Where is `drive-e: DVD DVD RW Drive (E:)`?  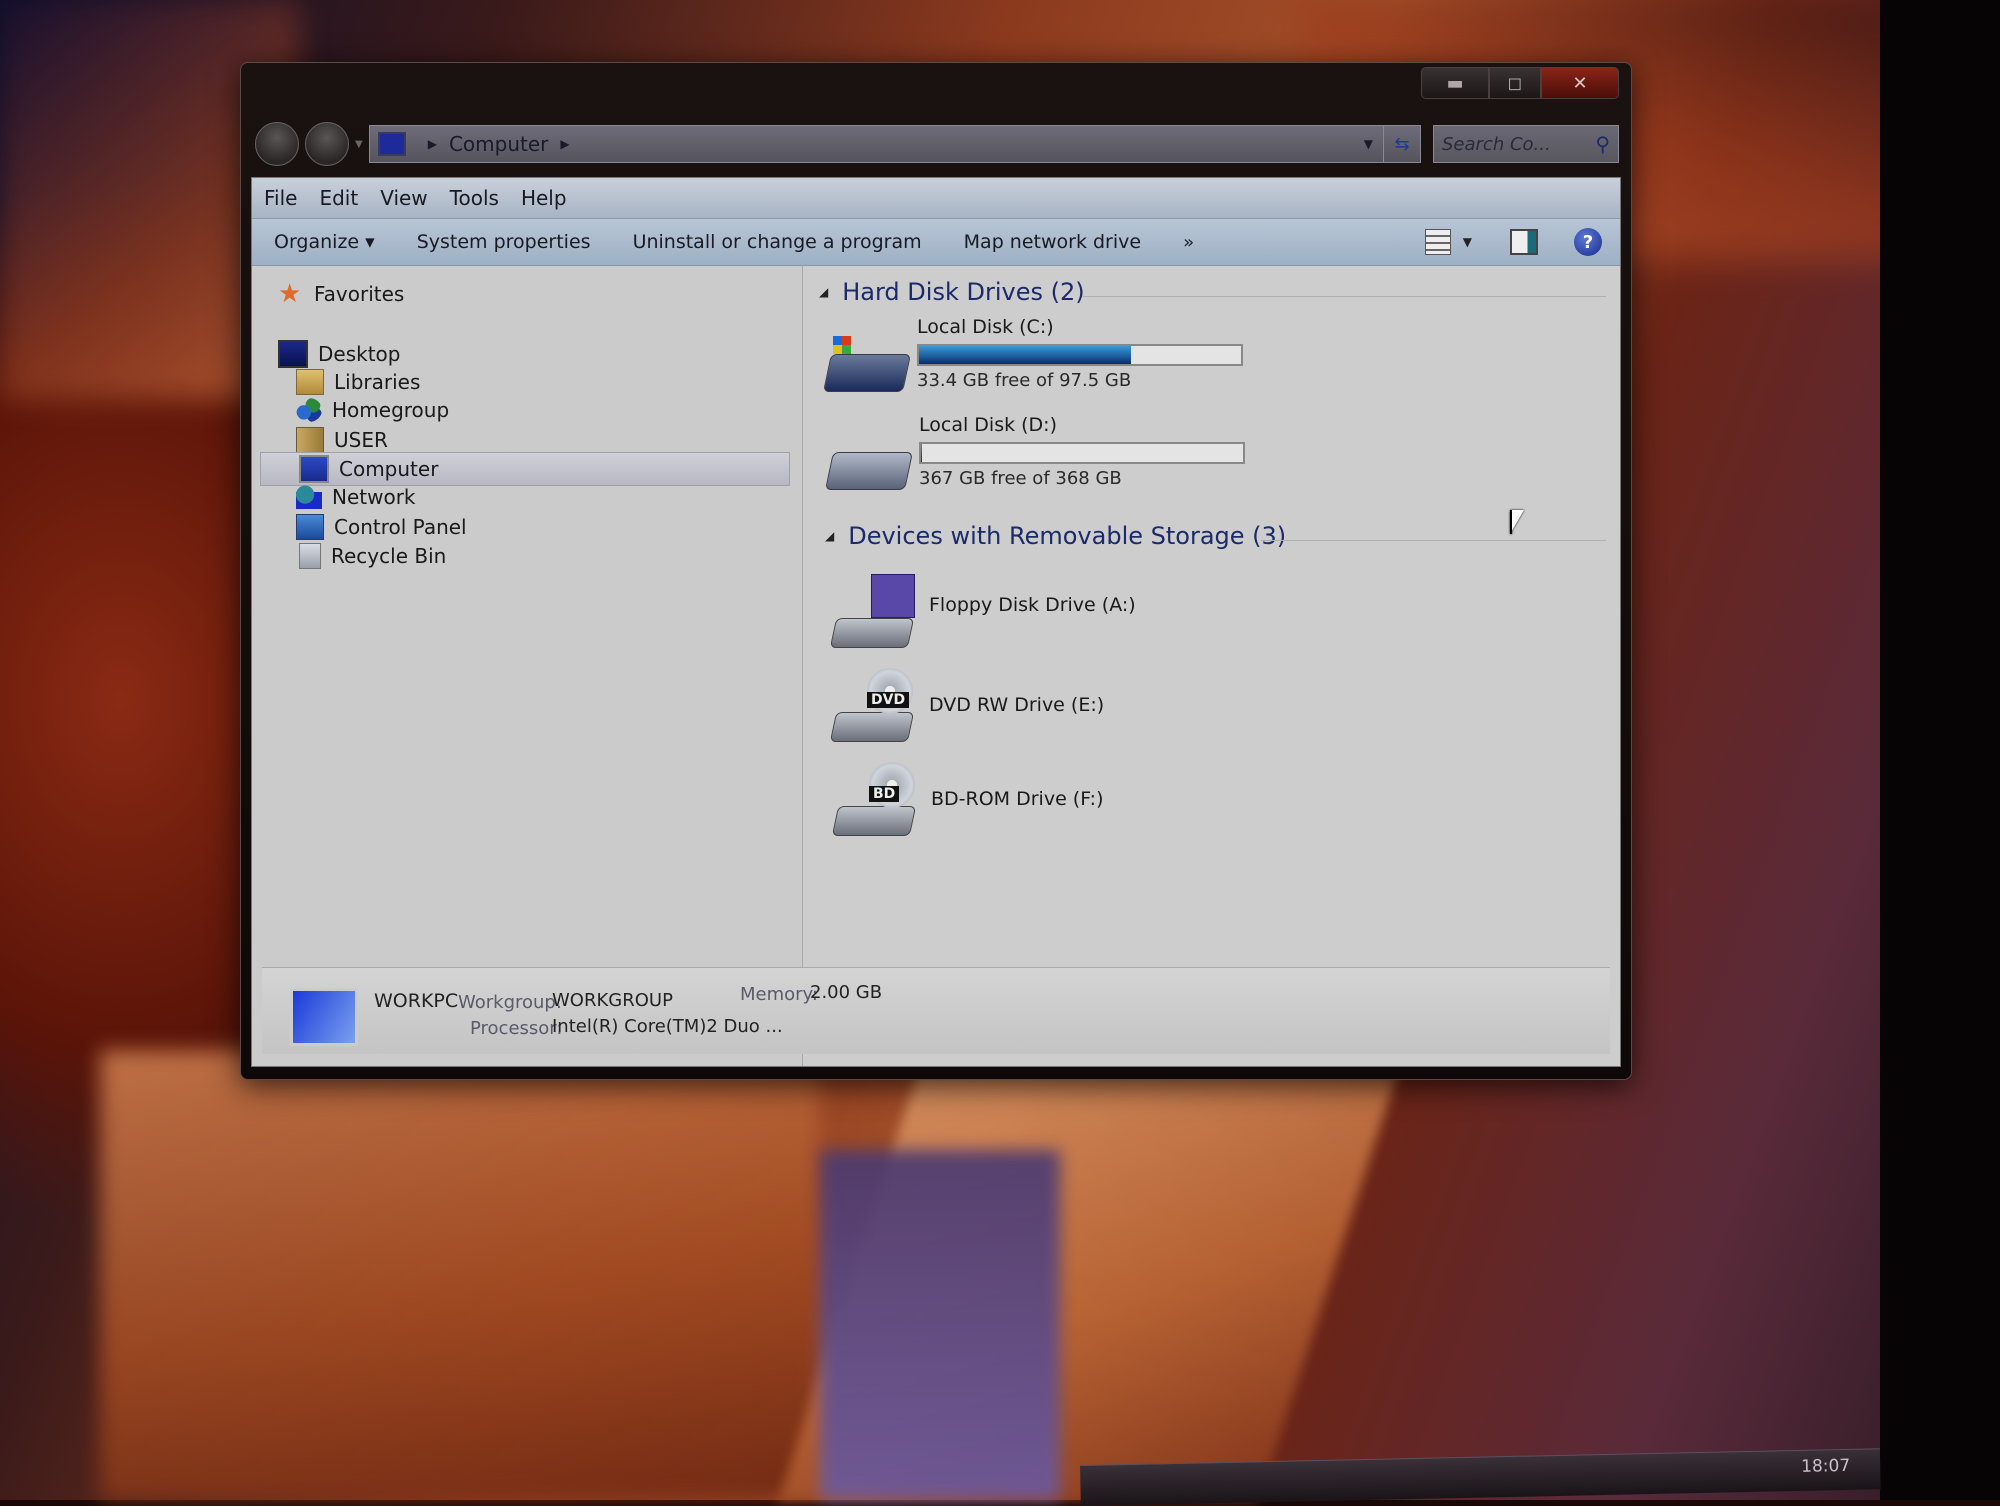 drive-e: DVD DVD RW Drive (E:) is located at coordinates (967, 705).